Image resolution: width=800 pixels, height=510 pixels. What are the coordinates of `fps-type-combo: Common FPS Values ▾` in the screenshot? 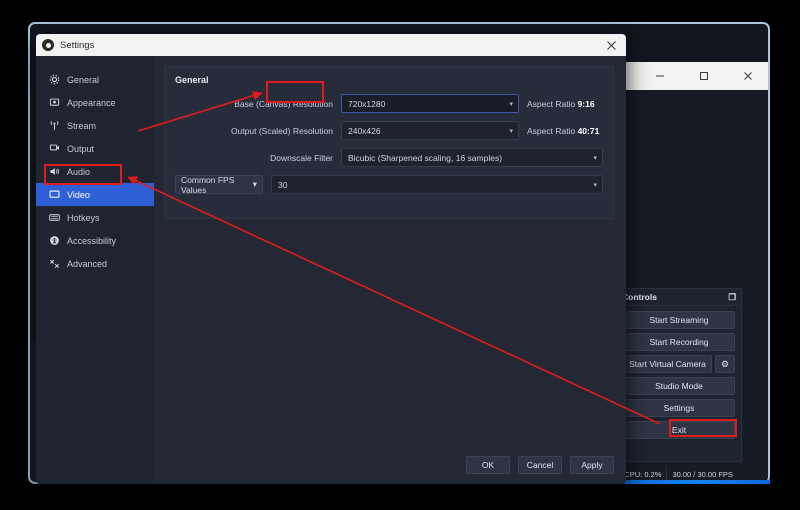 It's located at (219, 184).